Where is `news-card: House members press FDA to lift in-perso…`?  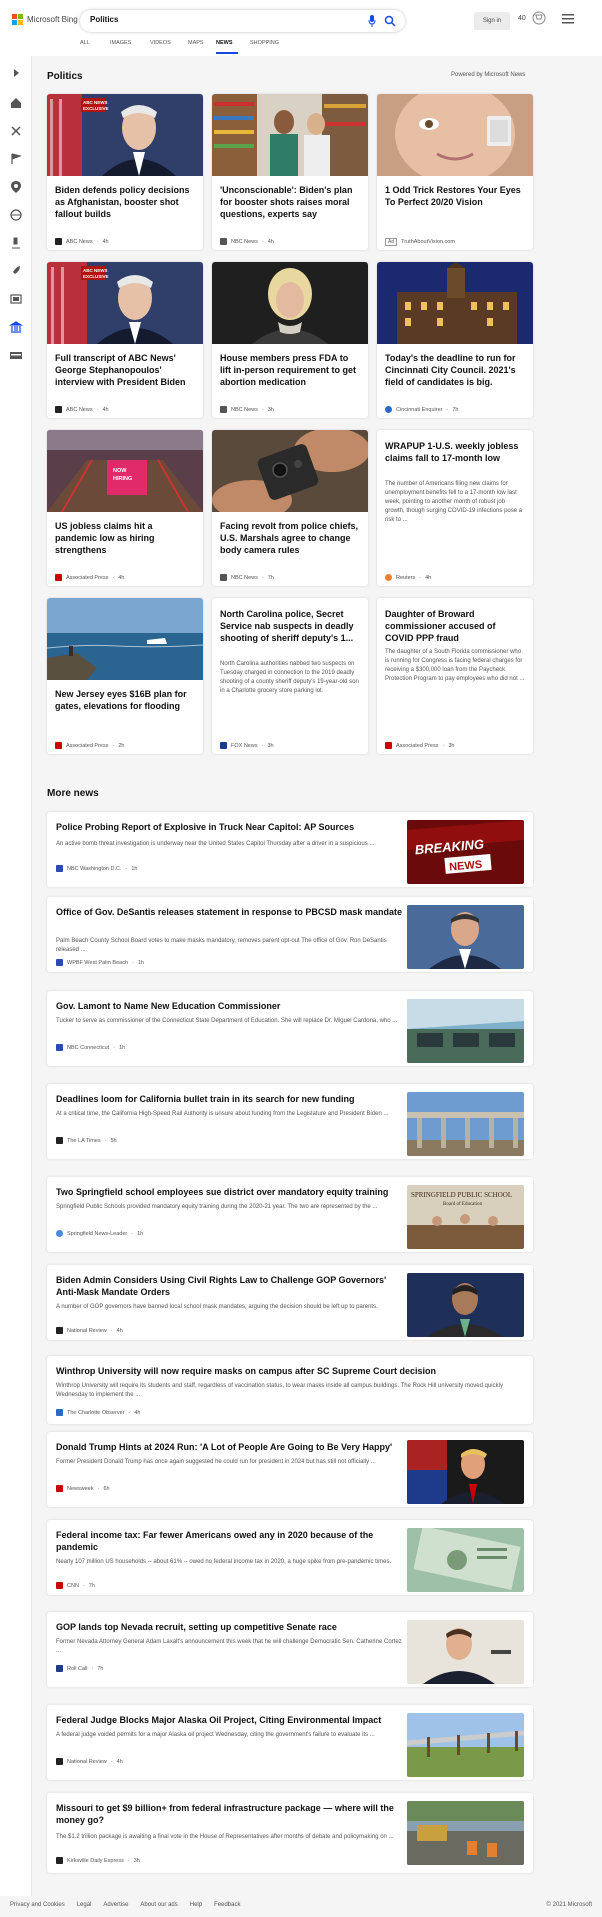 news-card: House members press FDA to lift in-perso… is located at coordinates (290, 340).